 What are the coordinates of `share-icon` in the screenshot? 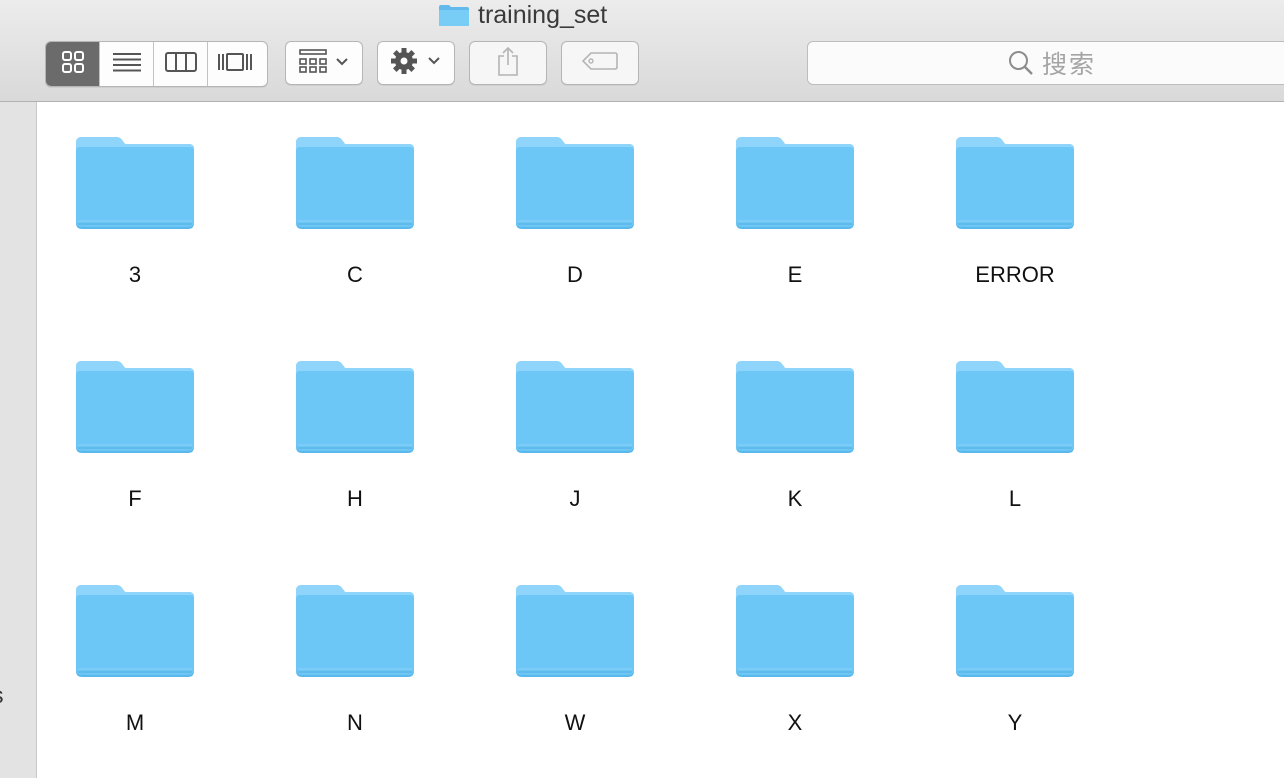 It's located at (508, 63).